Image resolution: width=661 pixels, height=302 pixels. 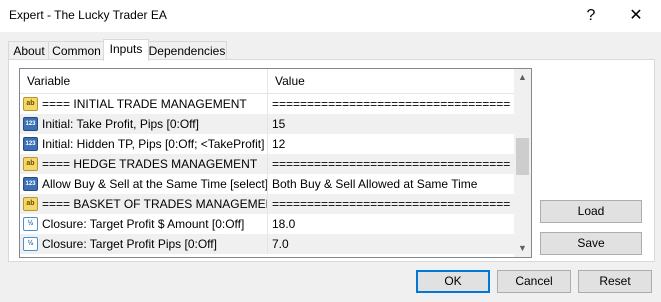 I want to click on load-button: Load, so click(x=591, y=211).